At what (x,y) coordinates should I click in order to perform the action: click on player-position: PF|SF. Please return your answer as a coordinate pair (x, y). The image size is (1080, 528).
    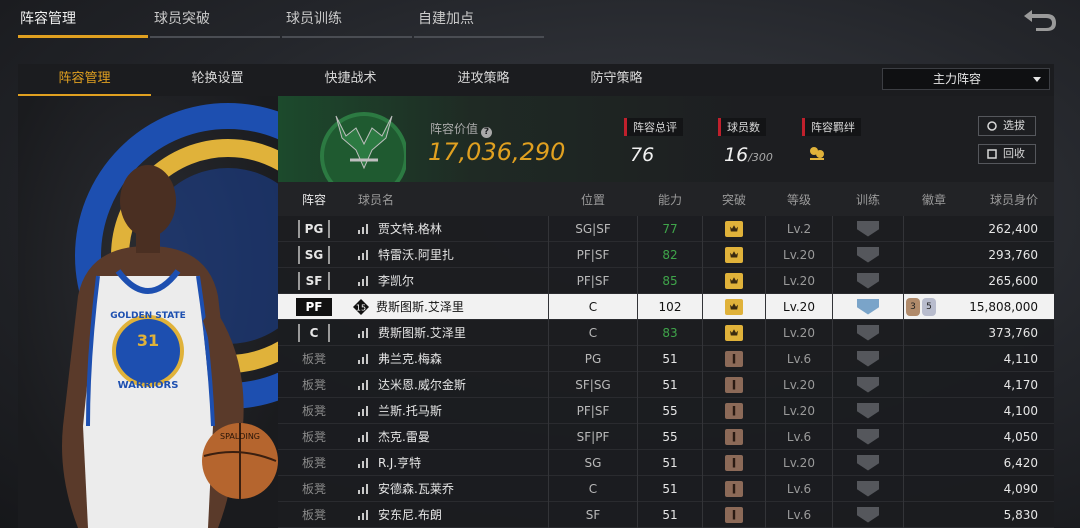
    Looking at the image, I should click on (593, 280).